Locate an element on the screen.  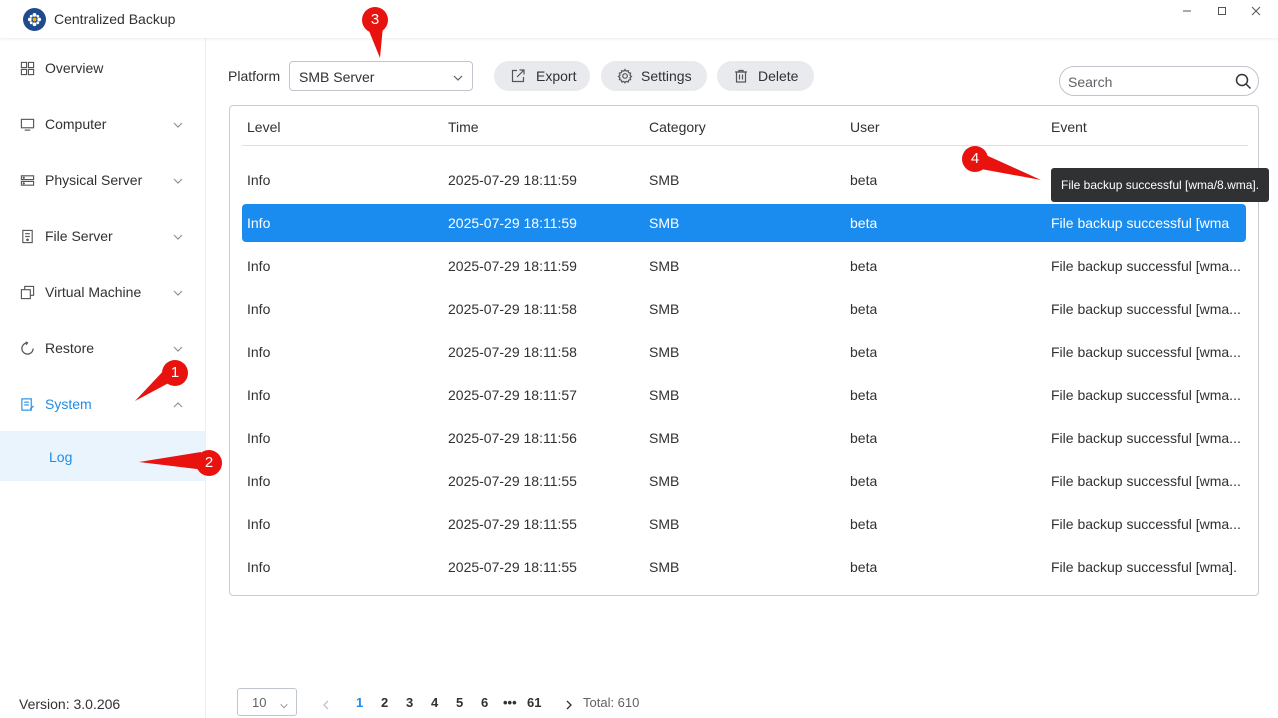
sidebar-item-label: Virtual Machine is located at coordinates (93, 292).